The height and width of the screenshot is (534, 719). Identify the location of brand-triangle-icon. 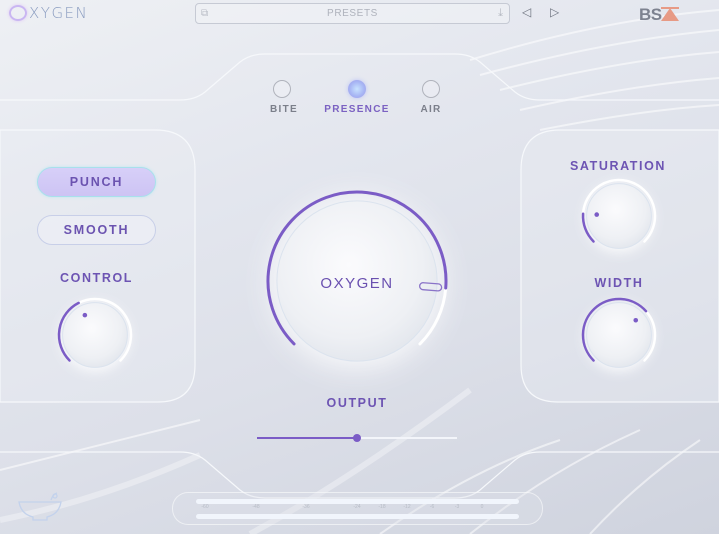
(669, 14).